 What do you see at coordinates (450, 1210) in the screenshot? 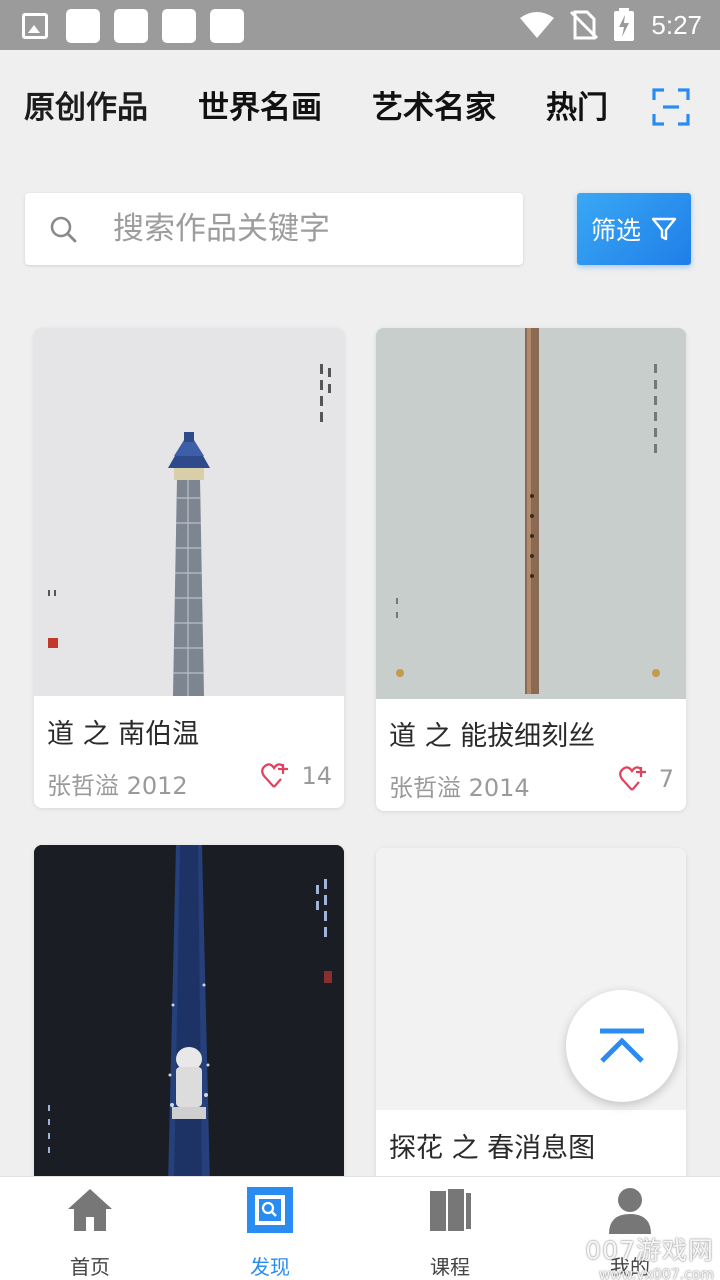
I see `book-icon` at bounding box center [450, 1210].